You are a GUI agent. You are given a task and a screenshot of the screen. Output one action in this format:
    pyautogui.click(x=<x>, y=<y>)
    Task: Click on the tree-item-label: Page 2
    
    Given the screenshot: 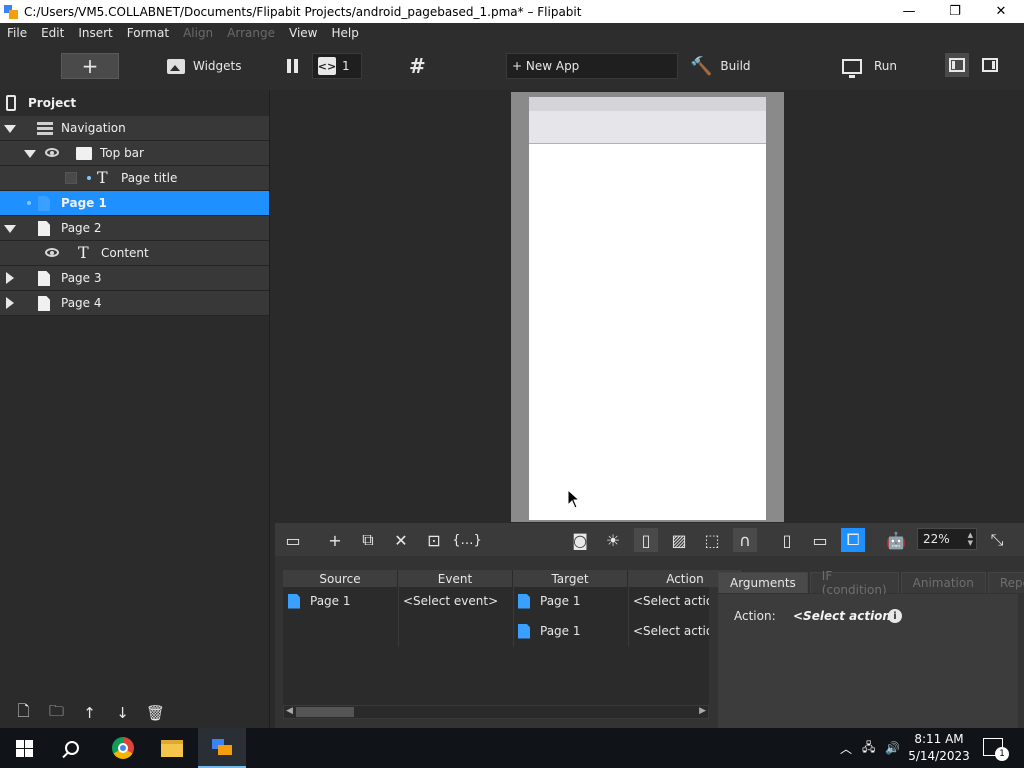 What is the action you would take?
    pyautogui.click(x=81, y=228)
    